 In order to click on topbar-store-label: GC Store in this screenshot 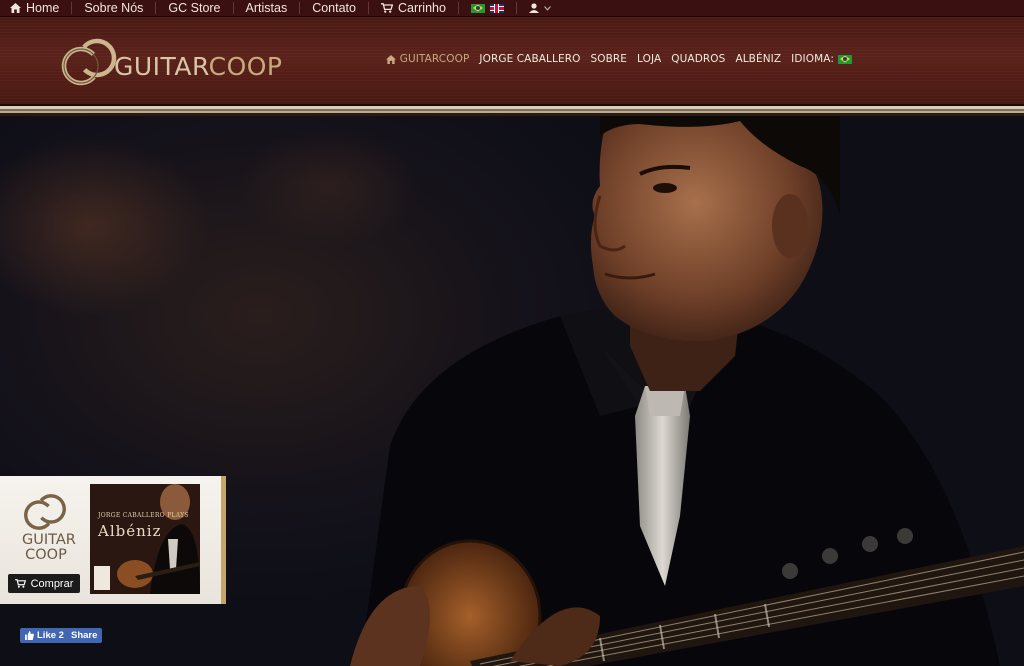, I will do `click(194, 8)`.